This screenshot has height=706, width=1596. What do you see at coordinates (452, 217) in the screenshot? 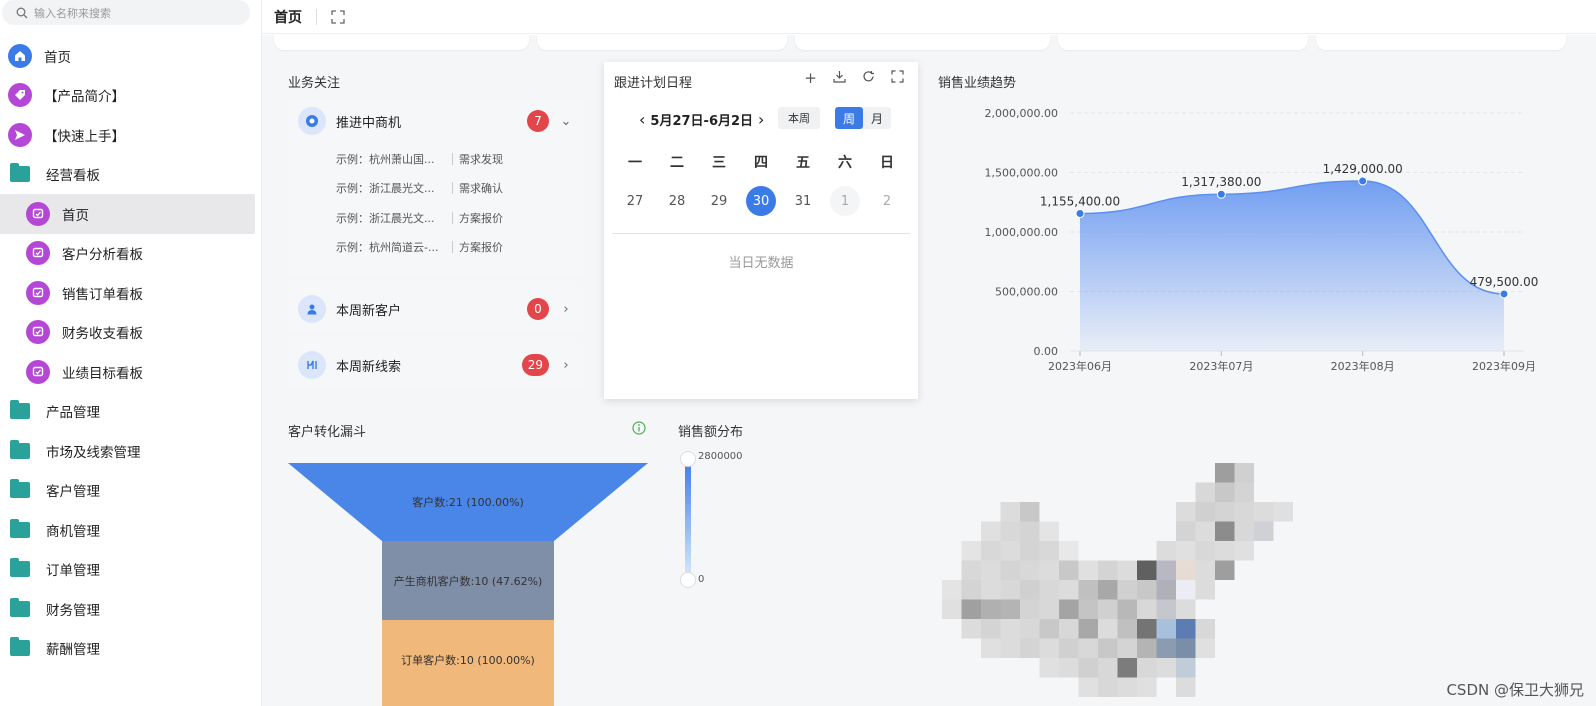
I see `divider` at bounding box center [452, 217].